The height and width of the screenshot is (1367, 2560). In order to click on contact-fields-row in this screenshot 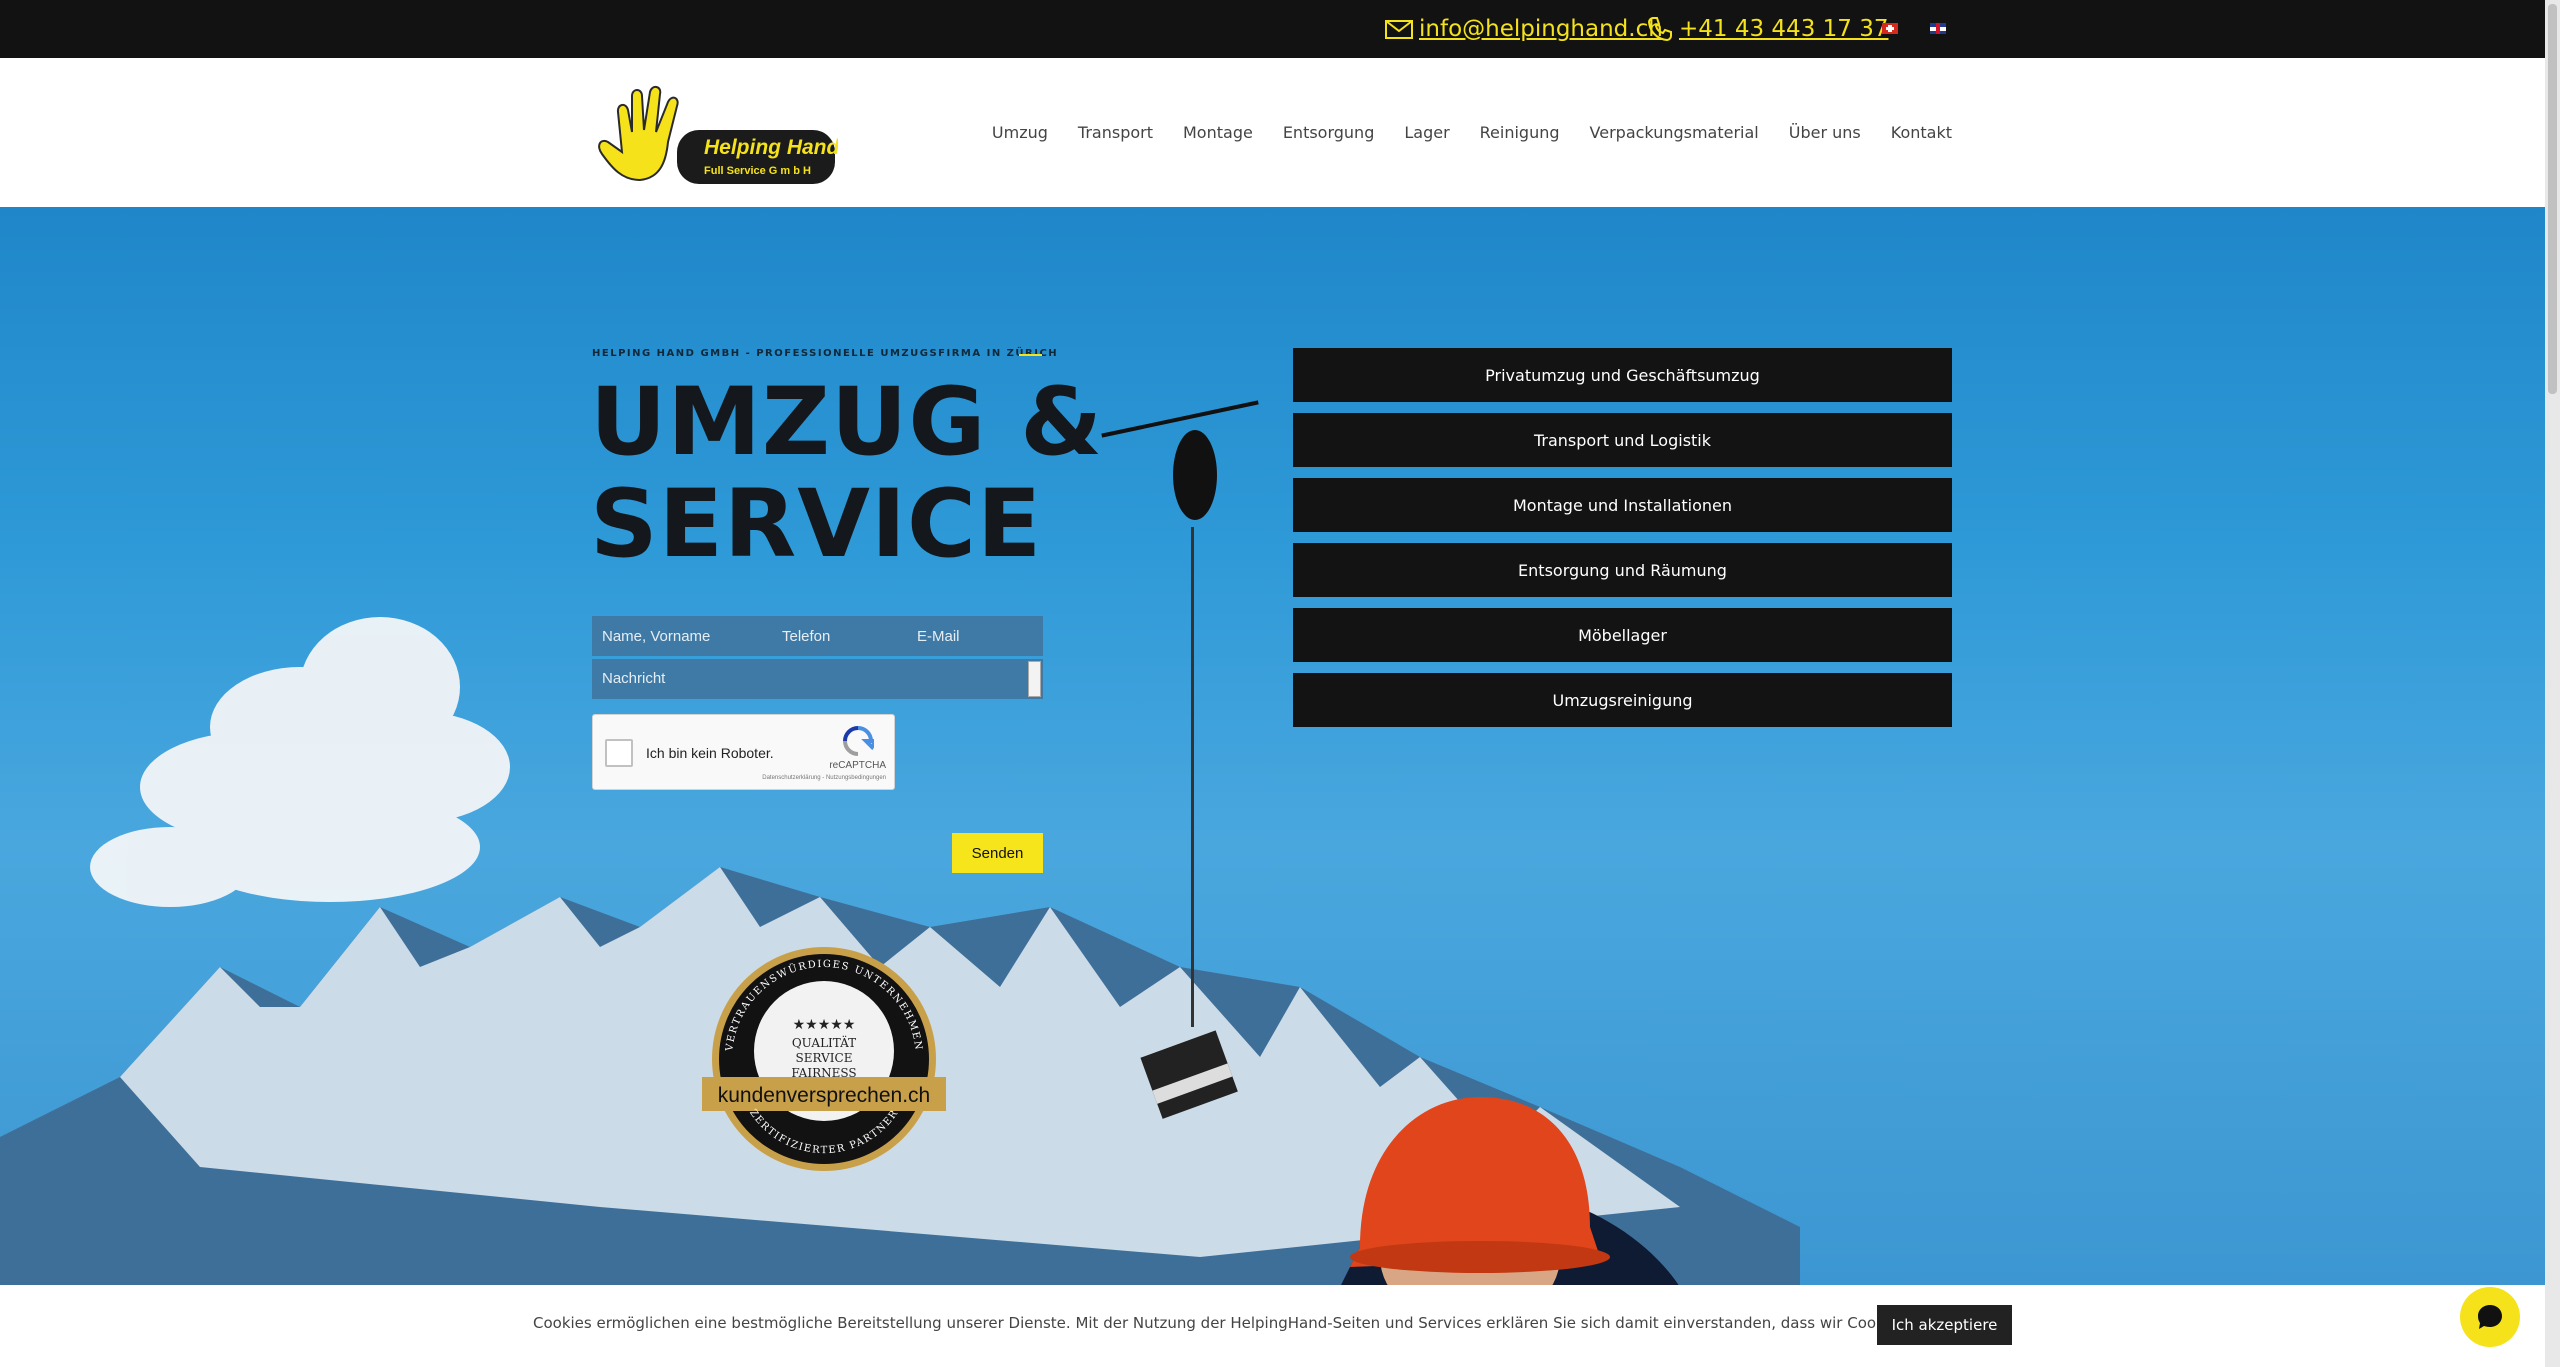, I will do `click(817, 636)`.